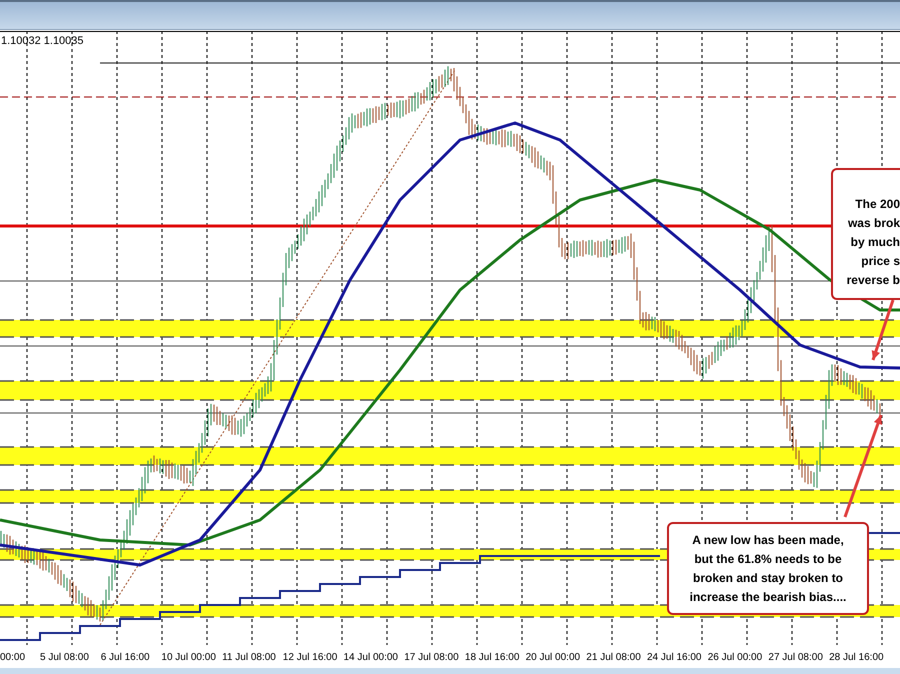  Describe the element at coordinates (64, 658) in the screenshot. I see `axis-label: 5 Jul 08:00` at that location.